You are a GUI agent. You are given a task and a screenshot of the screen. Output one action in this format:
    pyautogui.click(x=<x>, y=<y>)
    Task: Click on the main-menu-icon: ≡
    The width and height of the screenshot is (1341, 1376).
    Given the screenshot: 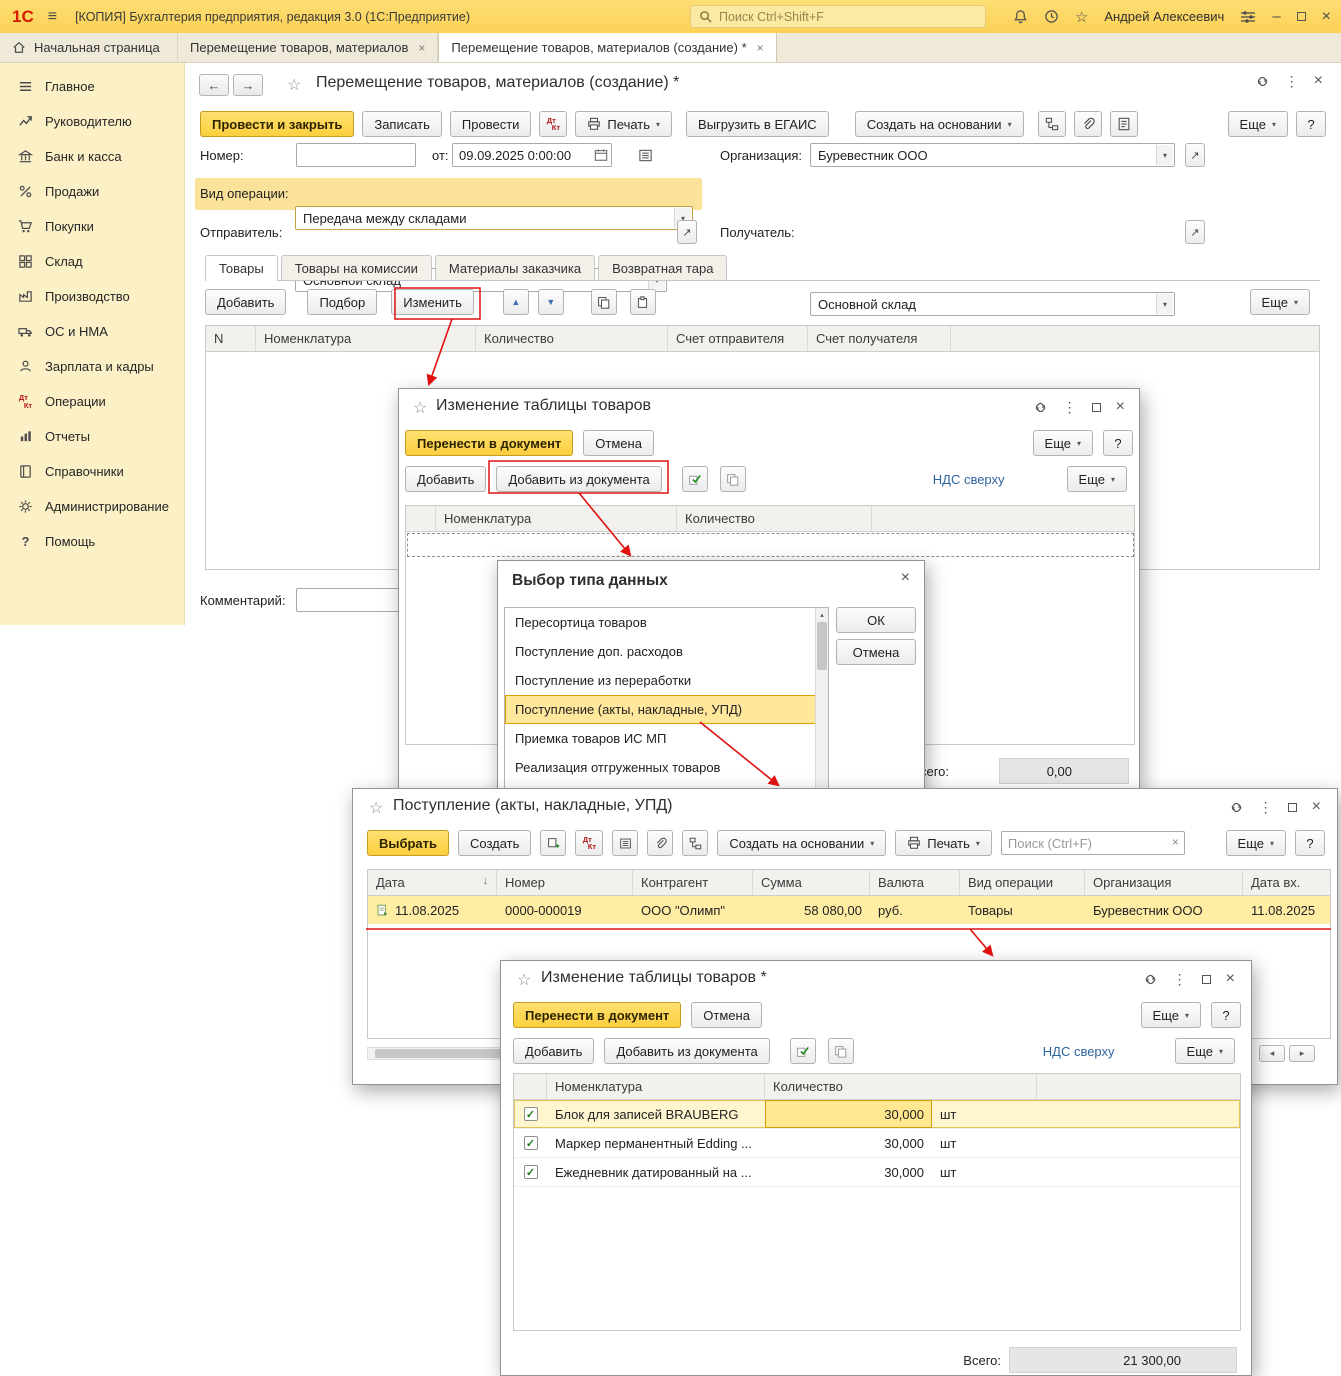 What is the action you would take?
    pyautogui.click(x=52, y=17)
    